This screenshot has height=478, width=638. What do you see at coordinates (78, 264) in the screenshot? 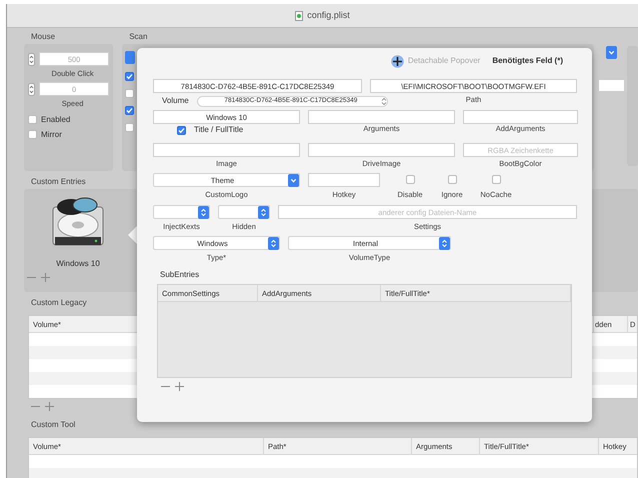
I see `entry-title: Windows 10` at bounding box center [78, 264].